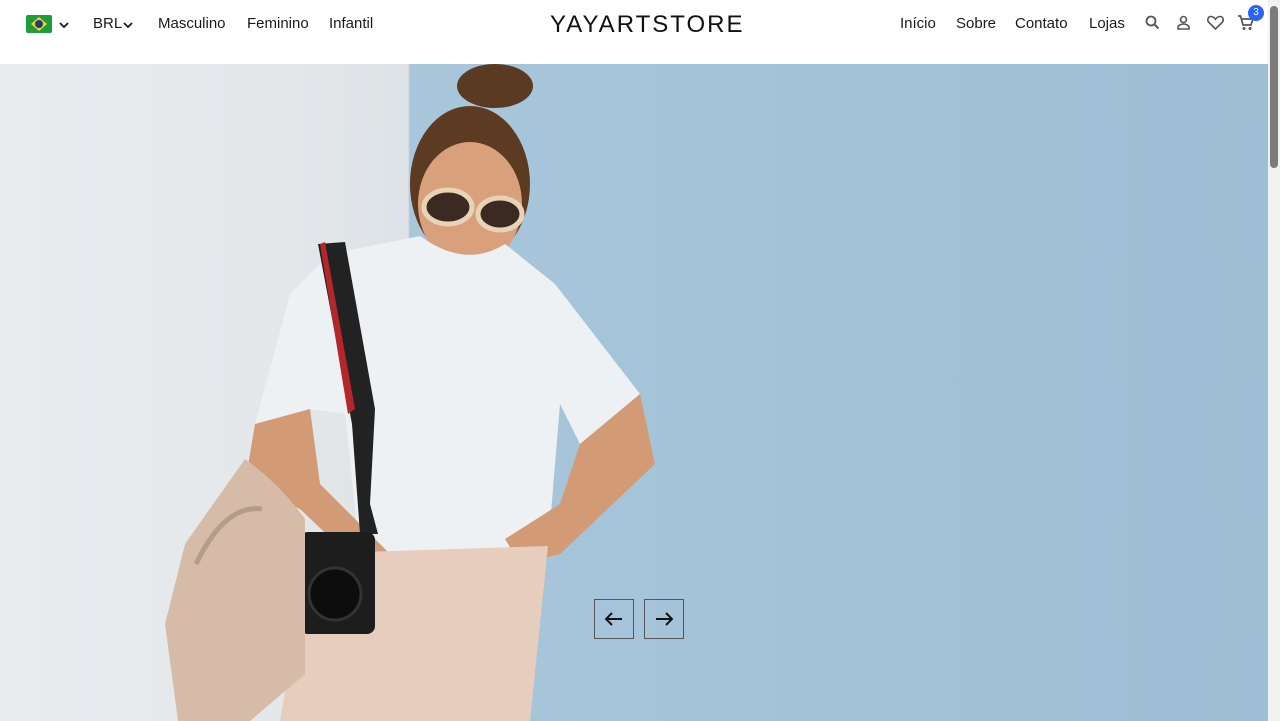 The height and width of the screenshot is (721, 1280). I want to click on brazil-flag-icon, so click(39, 24).